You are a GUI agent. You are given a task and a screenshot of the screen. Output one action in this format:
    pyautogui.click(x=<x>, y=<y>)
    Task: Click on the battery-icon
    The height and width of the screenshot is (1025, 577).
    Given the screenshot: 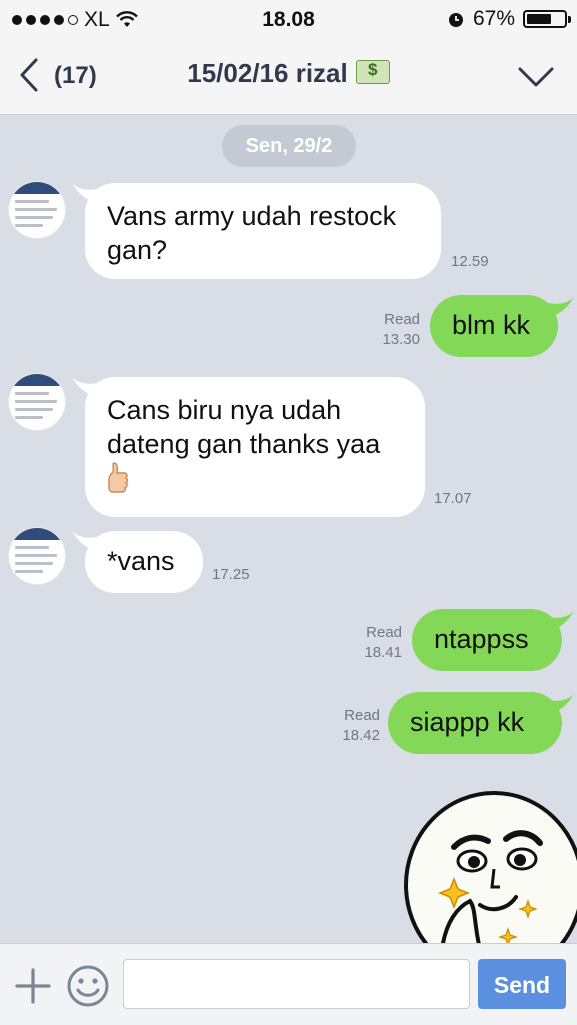 What is the action you would take?
    pyautogui.click(x=547, y=19)
    